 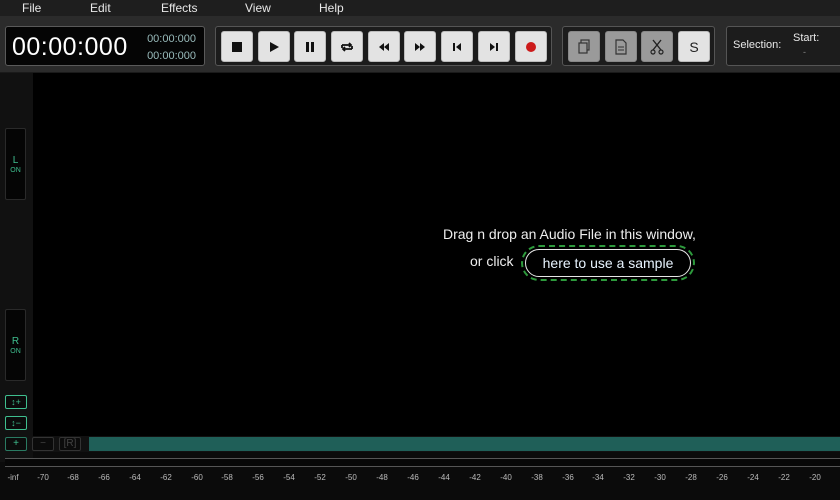 I want to click on copy-button, so click(x=584, y=46).